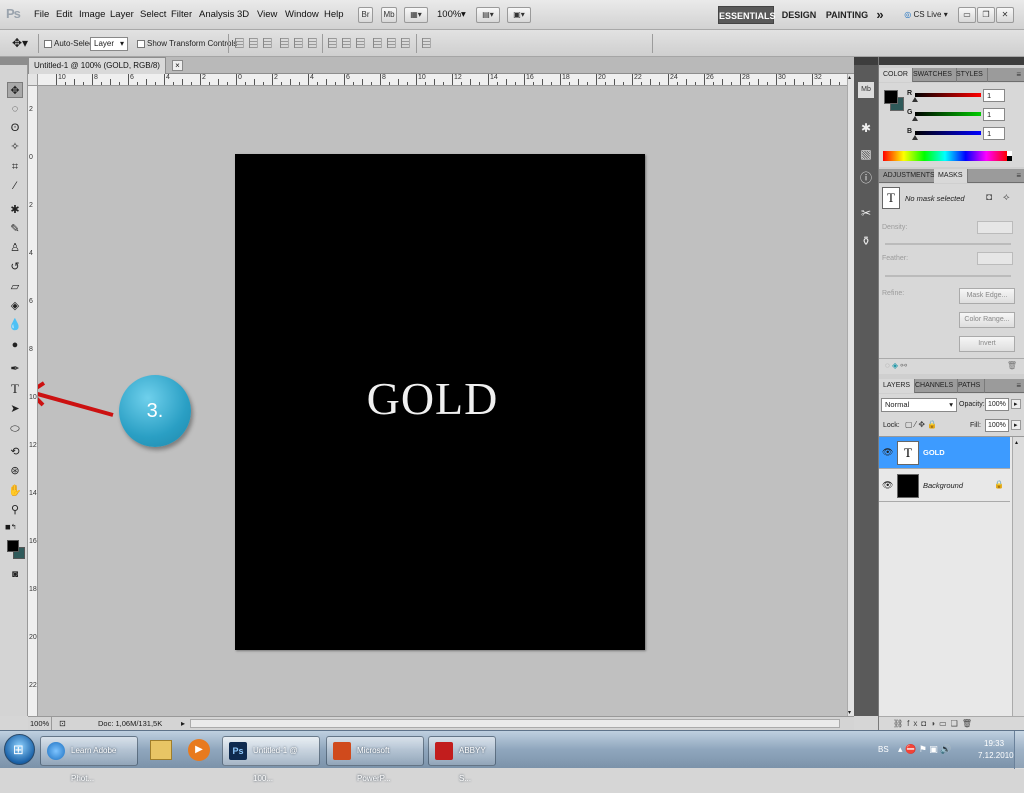  I want to click on view-extras-button: ▦▾, so click(416, 15).